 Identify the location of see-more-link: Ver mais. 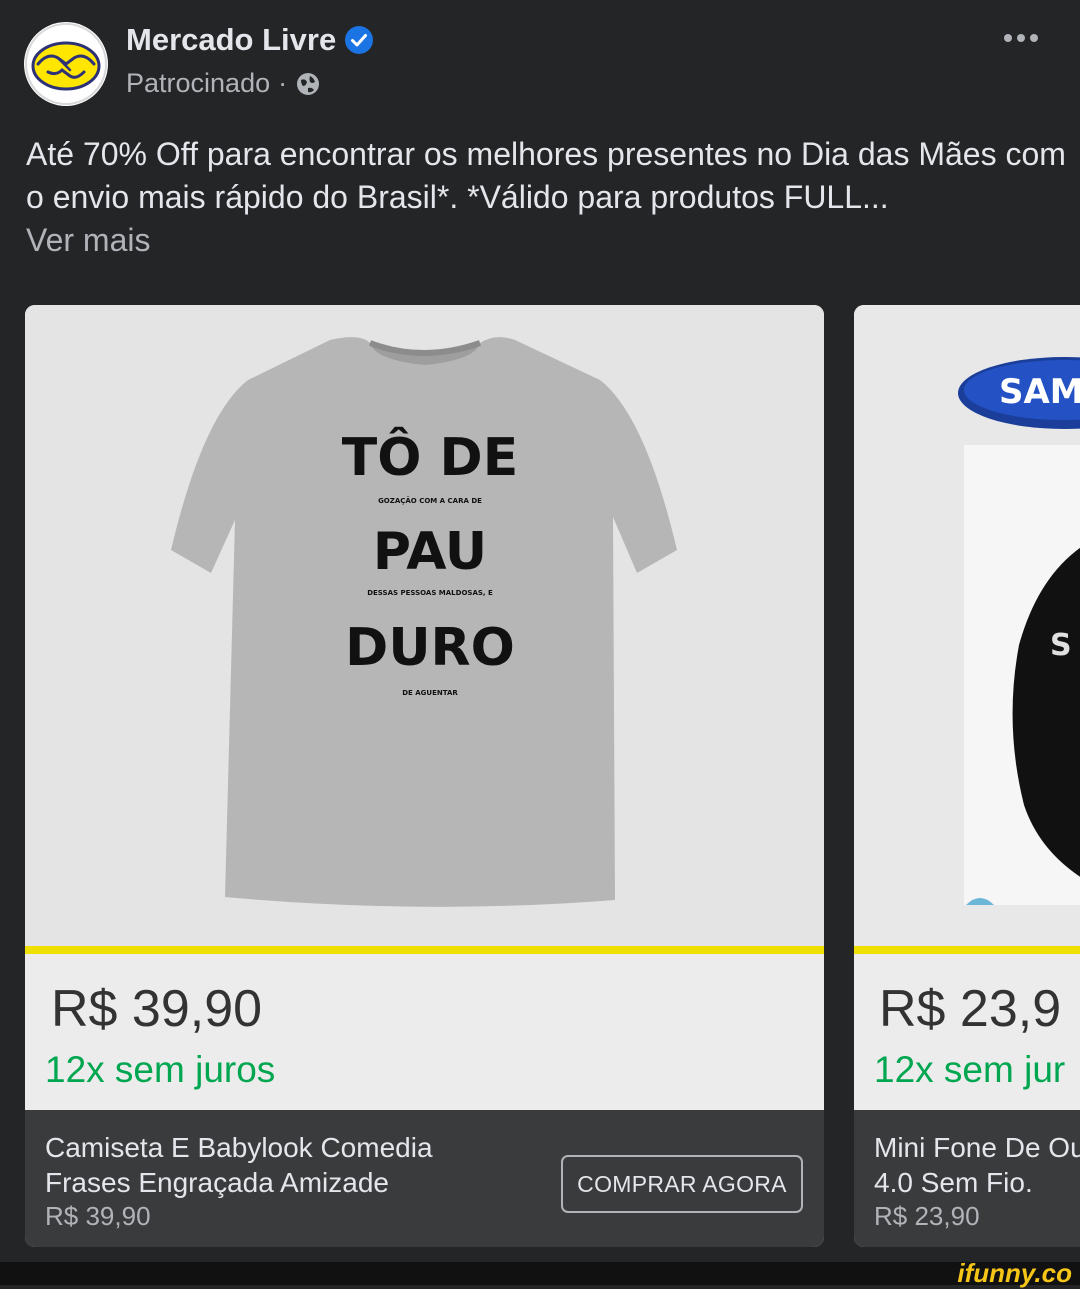
(88, 240).